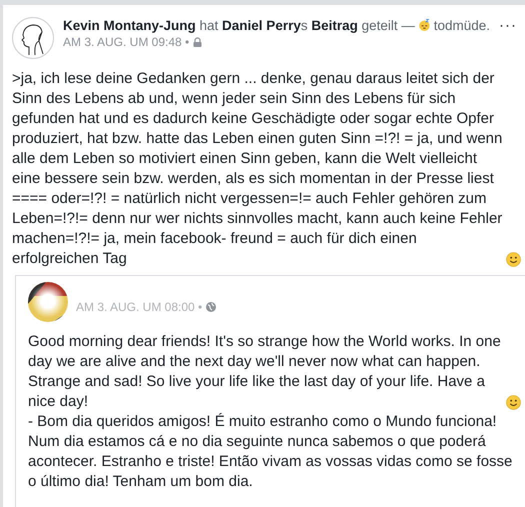 The image size is (525, 507). Describe the element at coordinates (33, 38) in the screenshot. I see `avatar-sketch-icon` at that location.